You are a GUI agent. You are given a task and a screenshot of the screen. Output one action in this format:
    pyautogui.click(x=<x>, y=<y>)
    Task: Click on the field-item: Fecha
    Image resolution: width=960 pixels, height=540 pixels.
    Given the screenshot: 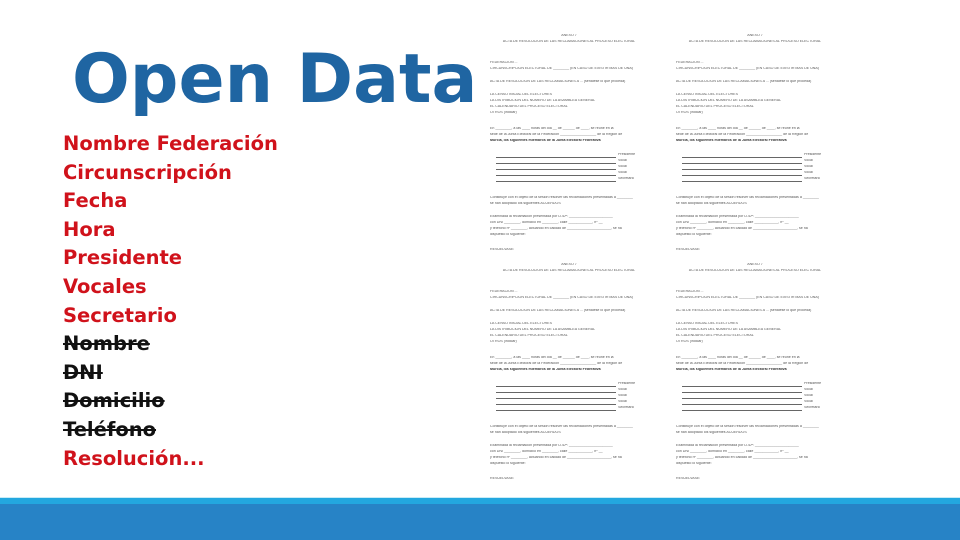 What is the action you would take?
    pyautogui.click(x=95, y=201)
    